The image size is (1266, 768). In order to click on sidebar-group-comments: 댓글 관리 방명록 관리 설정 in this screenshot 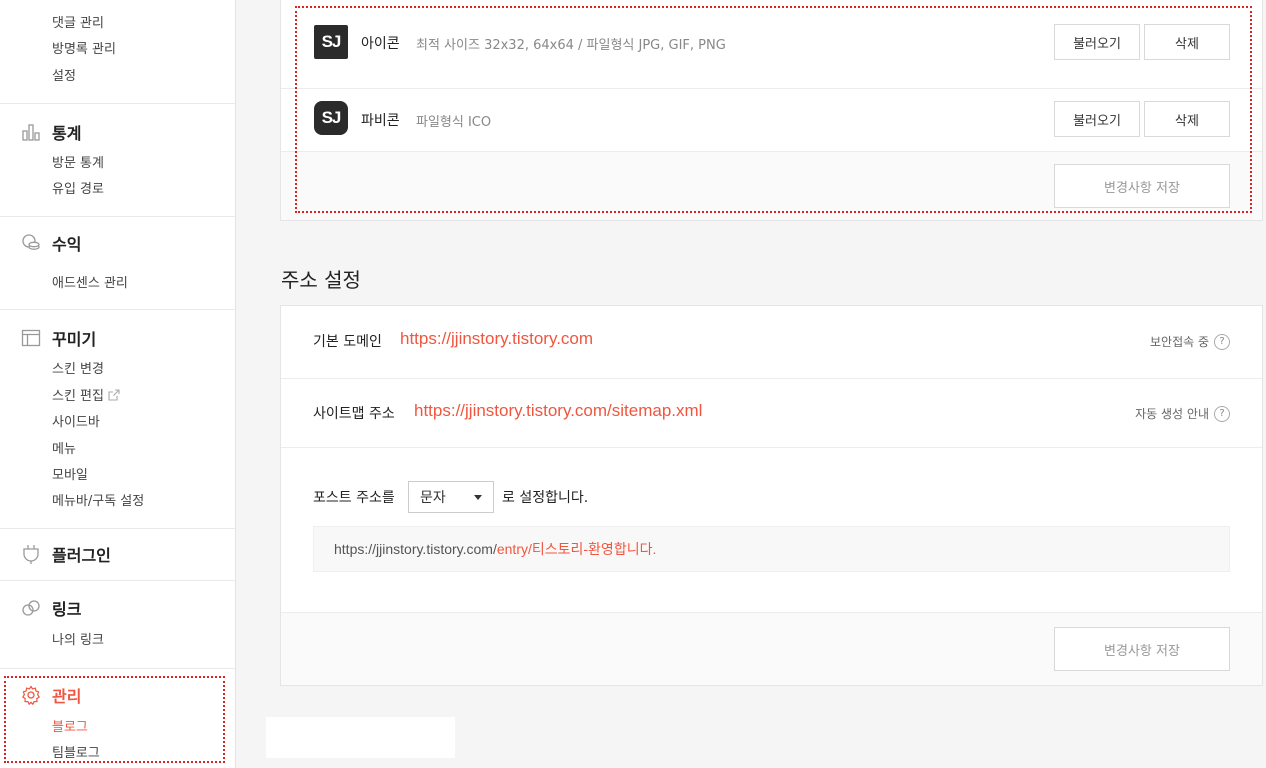, I will do `click(117, 52)`.